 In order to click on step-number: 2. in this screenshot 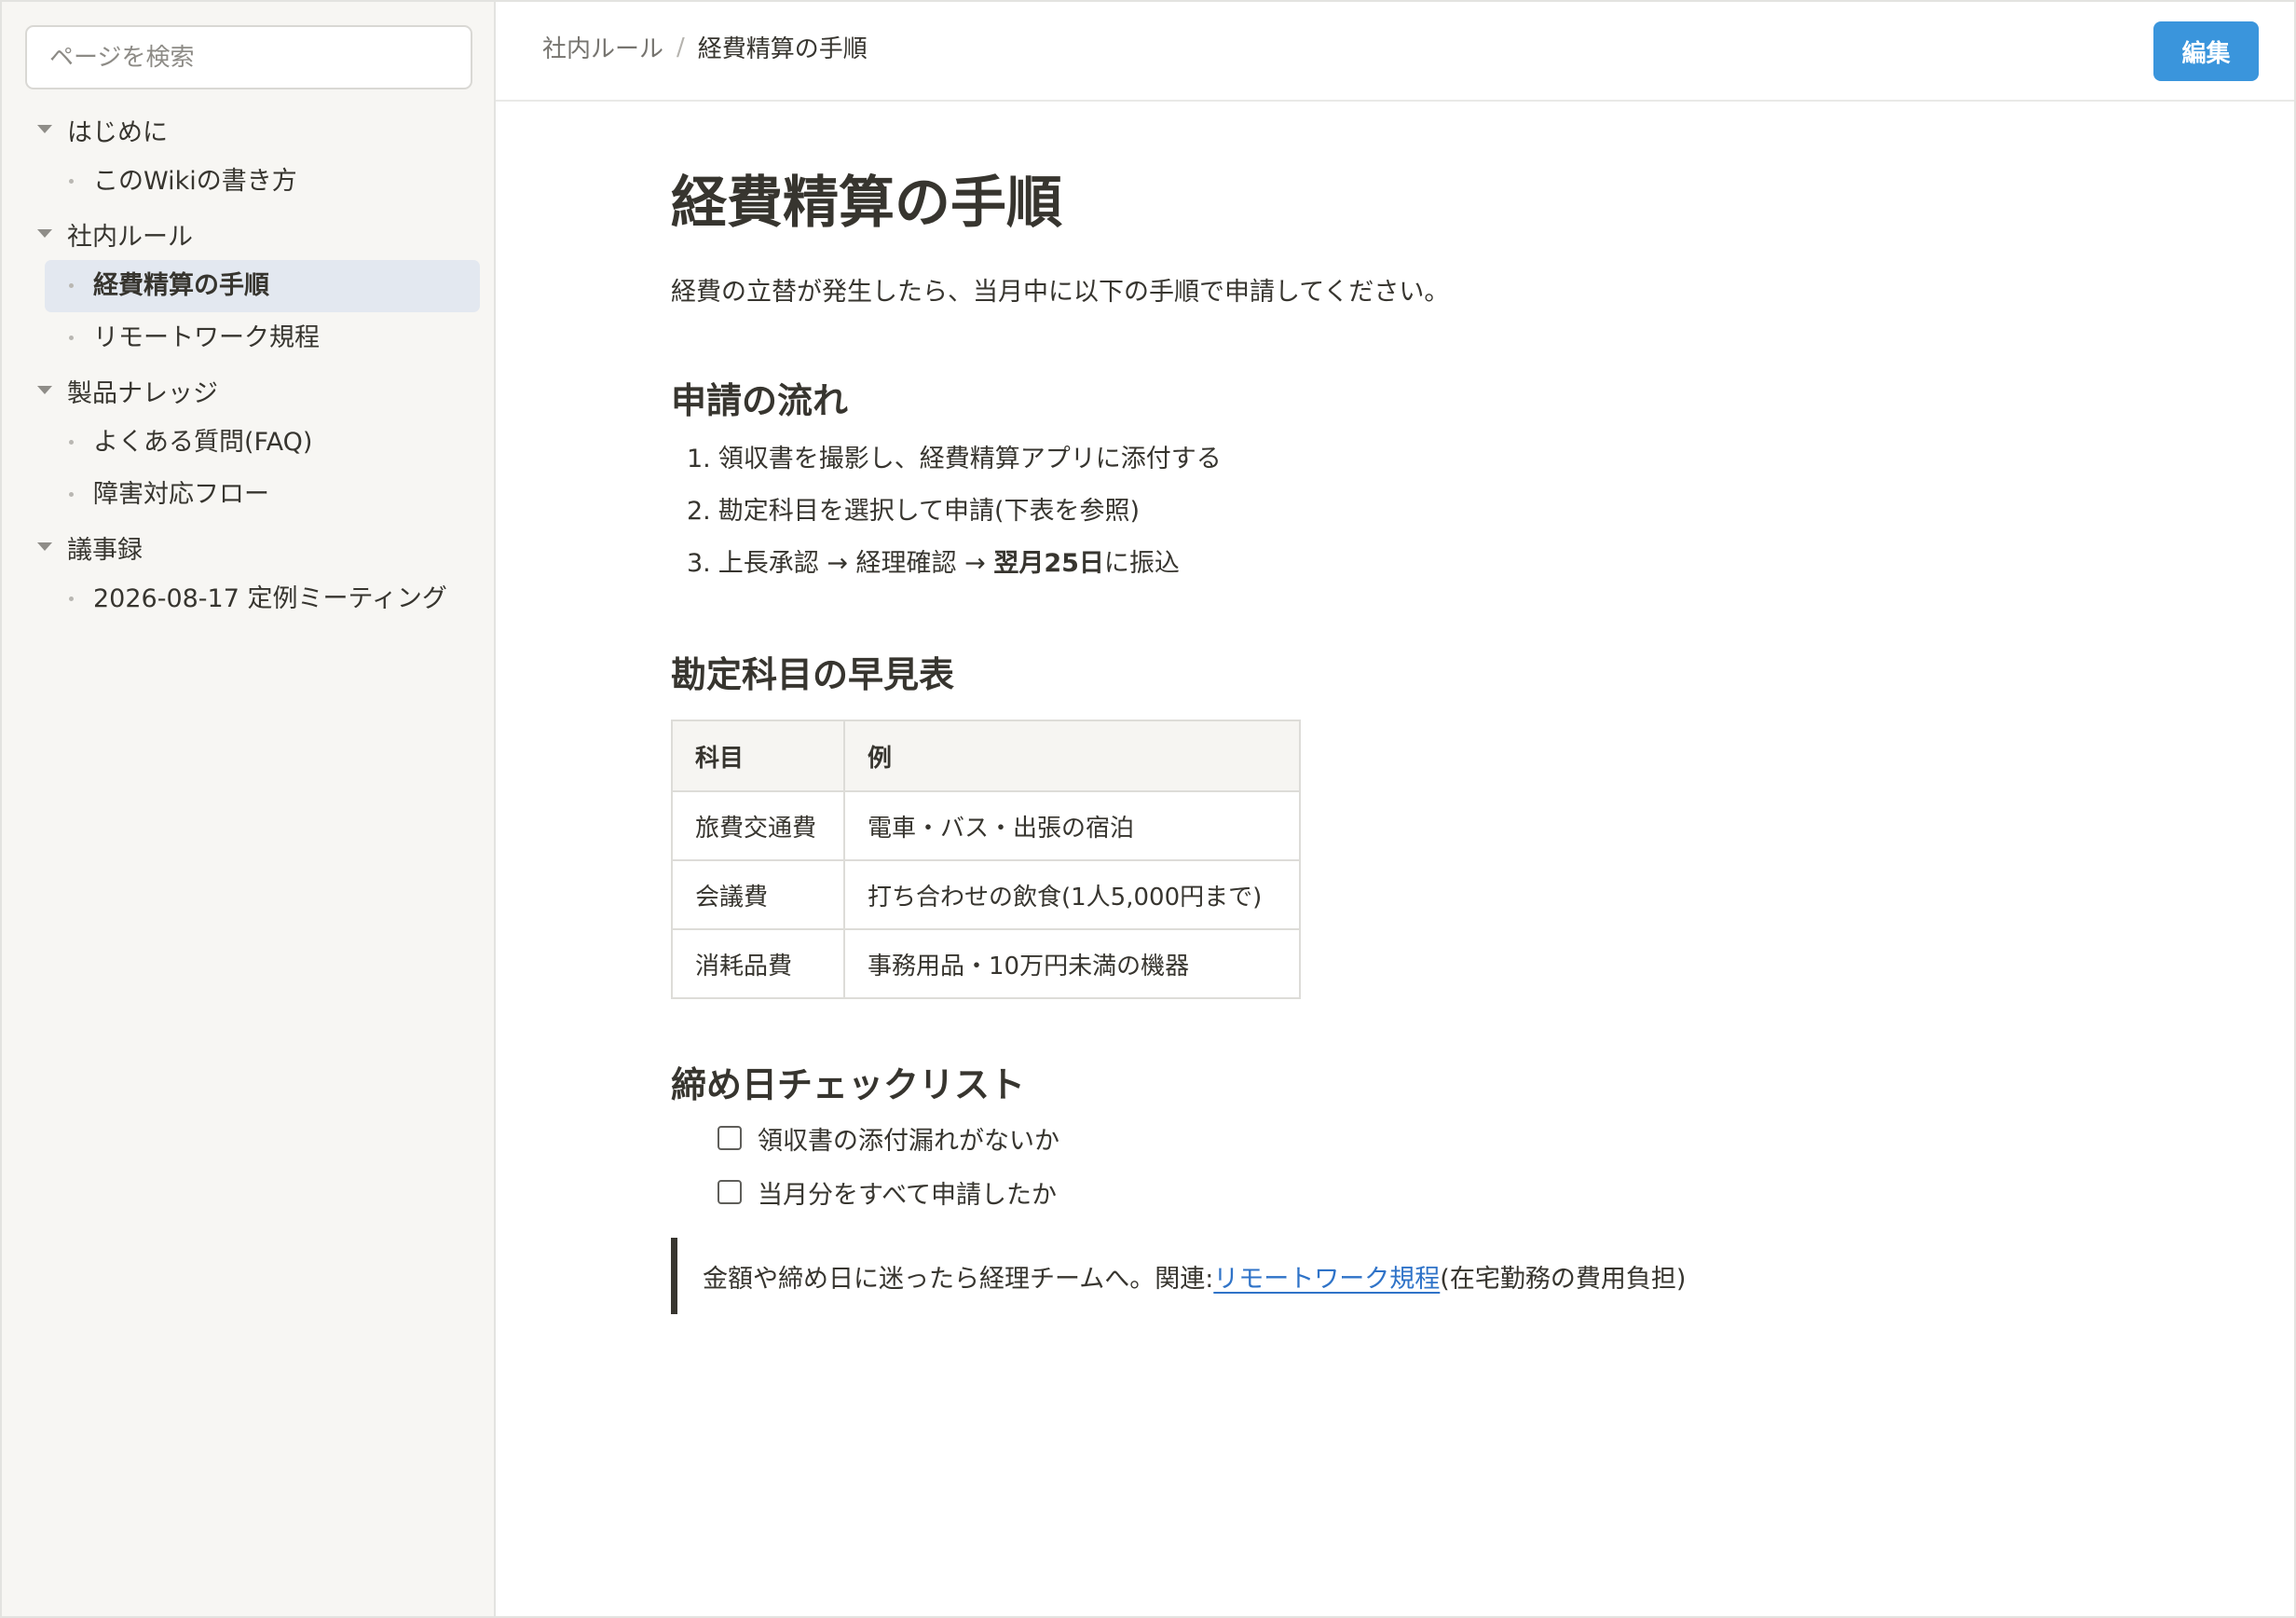, I will do `click(699, 512)`.